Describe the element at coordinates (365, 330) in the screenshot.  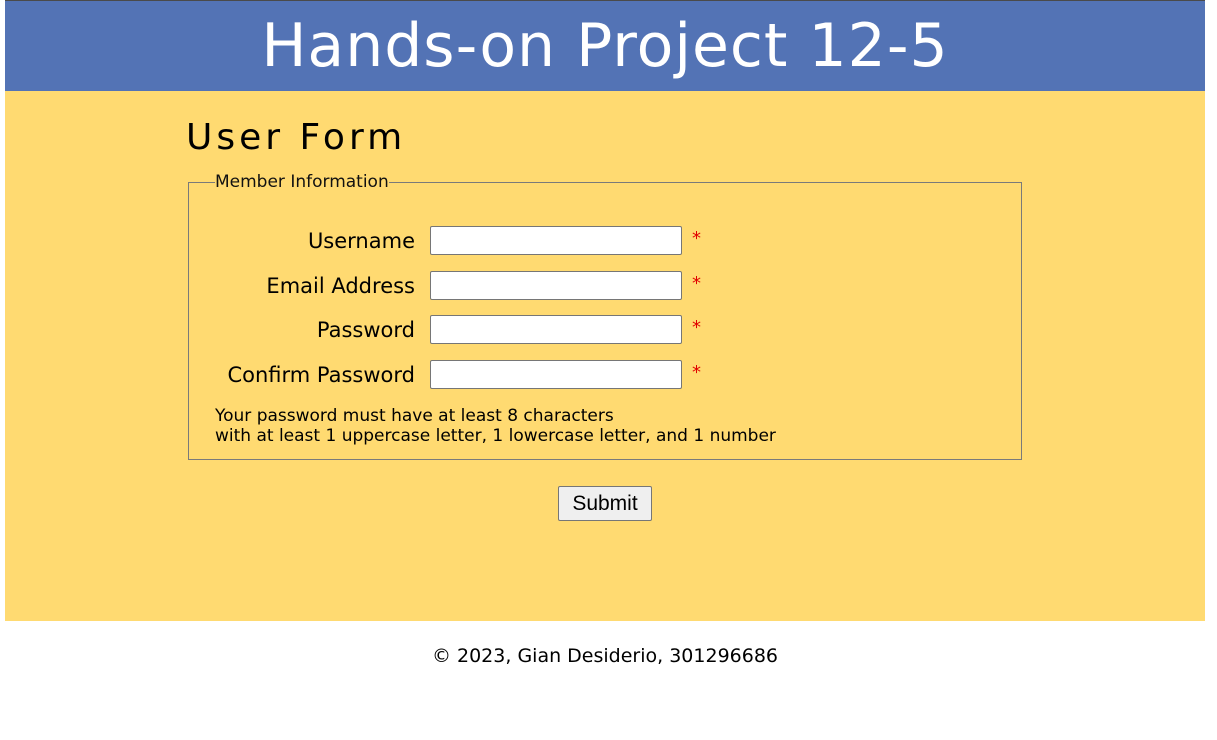
I see `password-label: Password` at that location.